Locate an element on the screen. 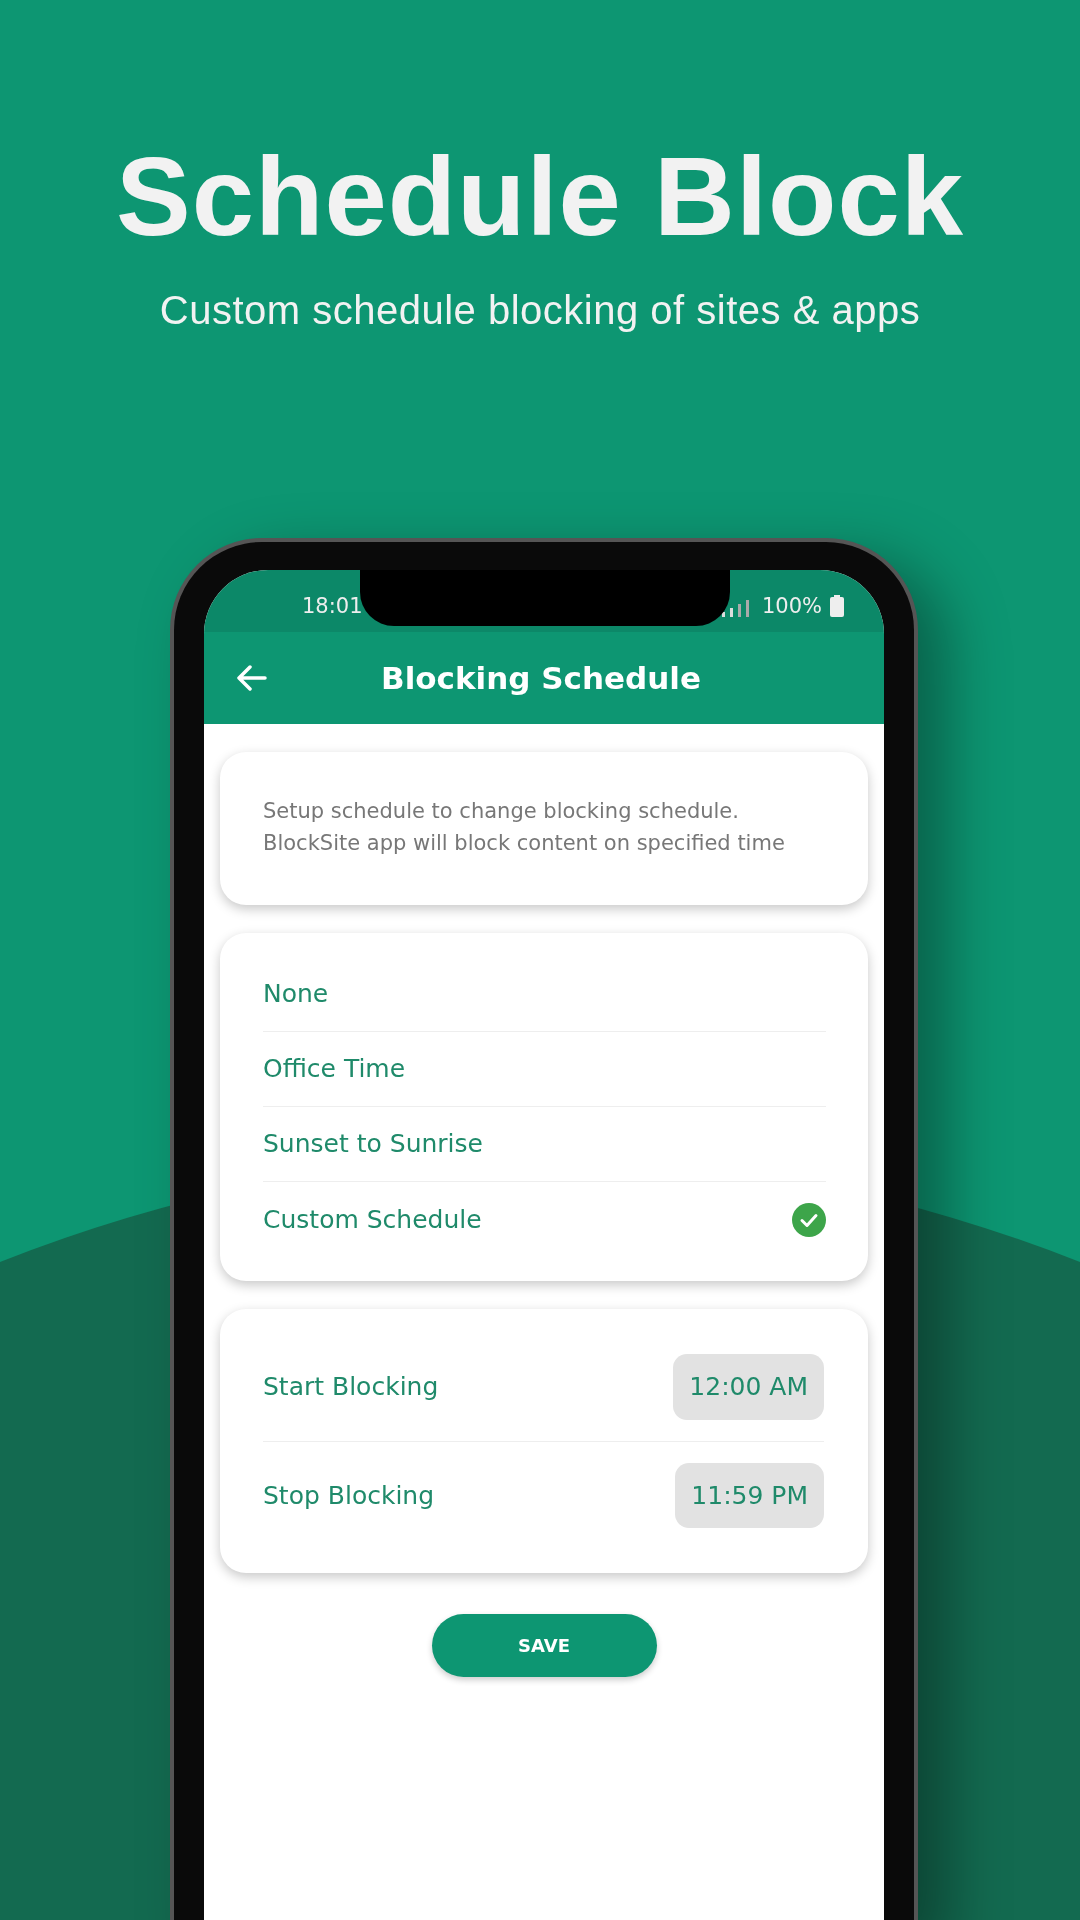 The height and width of the screenshot is (1920, 1080). save-button: SAVE is located at coordinates (544, 1646).